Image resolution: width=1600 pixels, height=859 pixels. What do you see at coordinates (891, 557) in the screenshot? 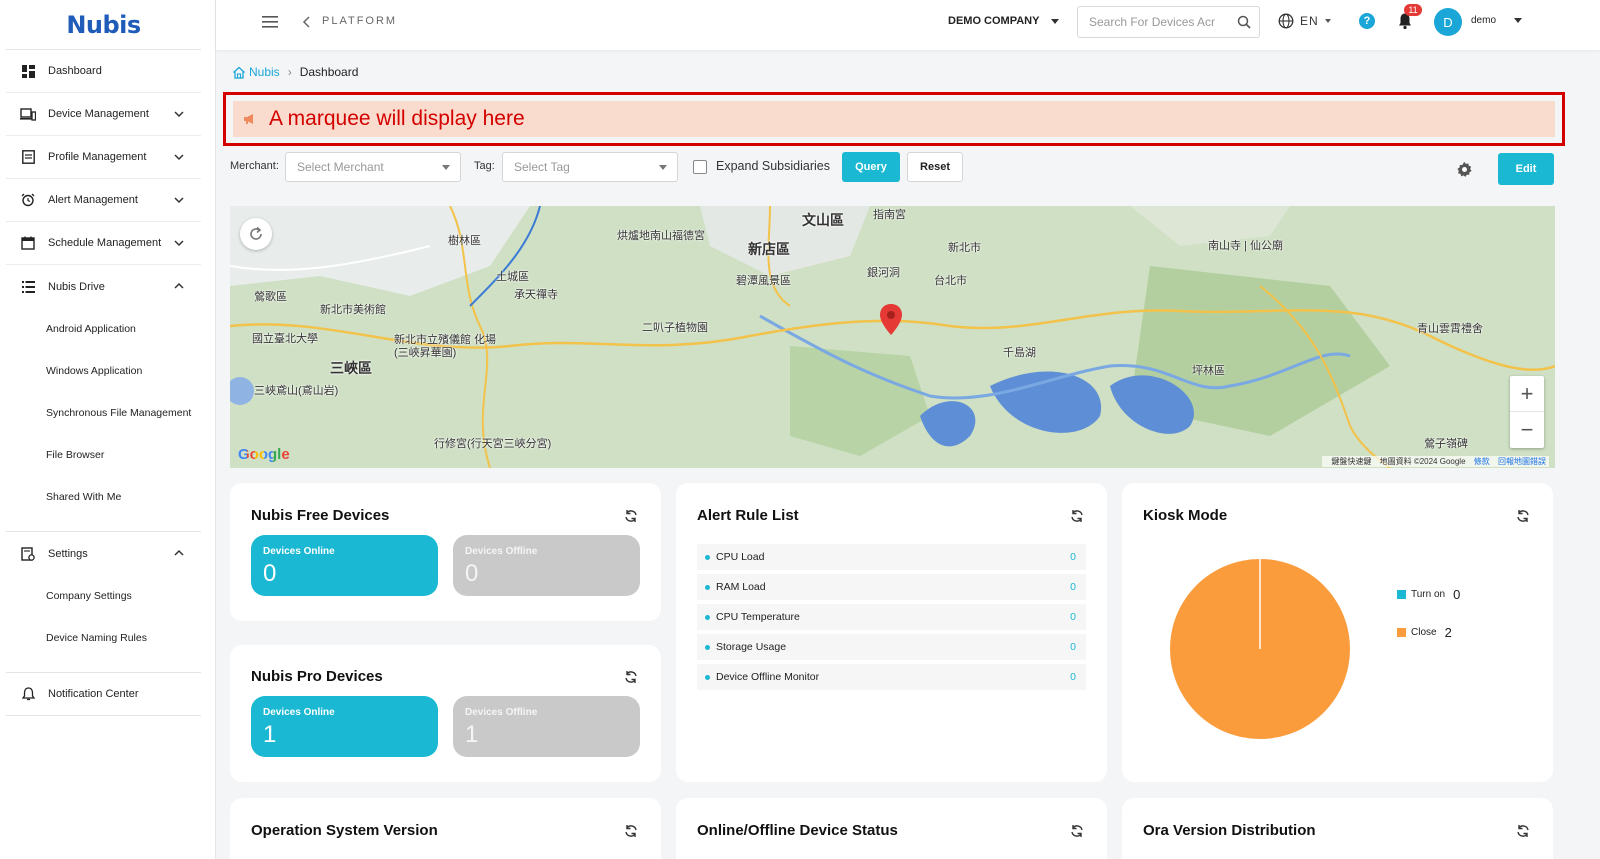
I see `alert-rule-row: CPU Load 0` at bounding box center [891, 557].